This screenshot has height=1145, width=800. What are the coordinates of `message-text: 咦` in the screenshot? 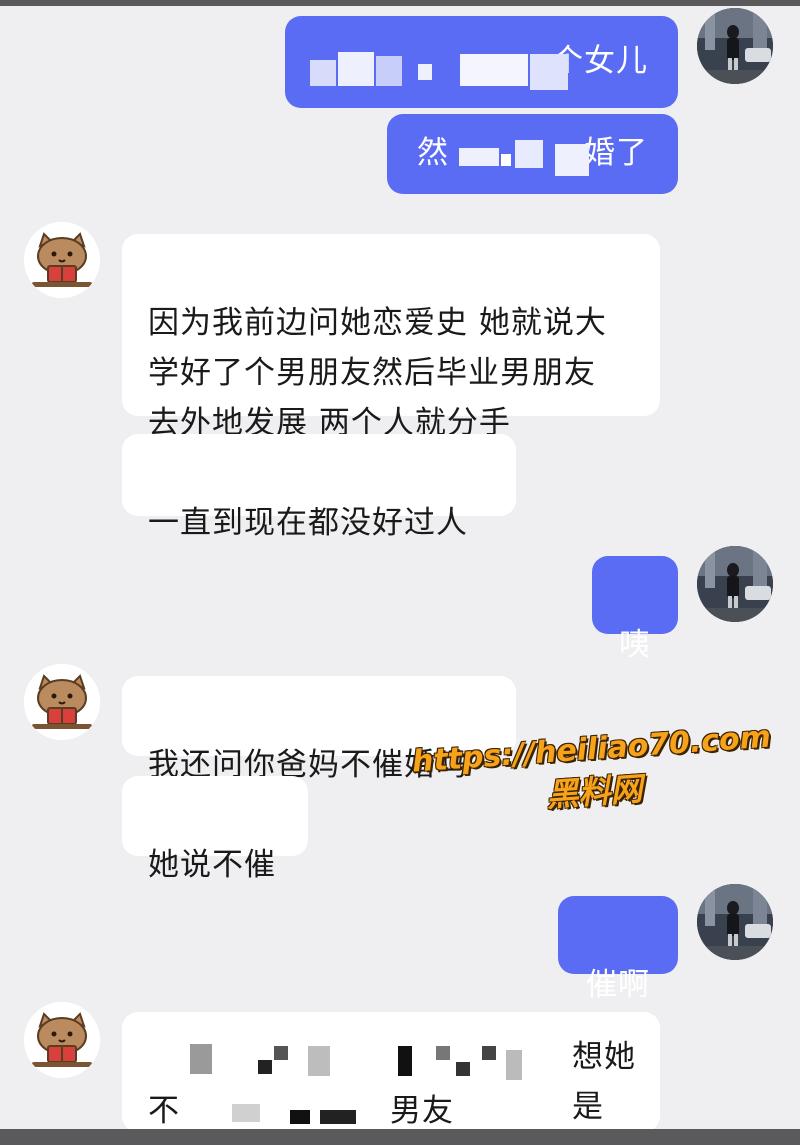 It's located at (635, 645).